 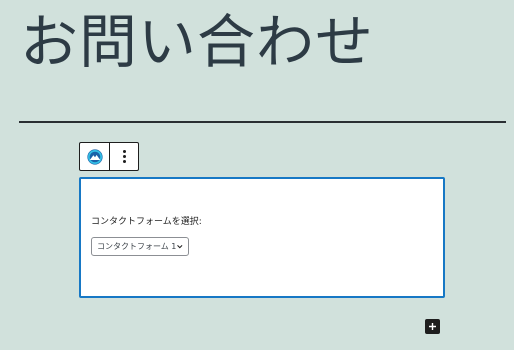 What do you see at coordinates (180, 247) in the screenshot?
I see `chevron-down-icon` at bounding box center [180, 247].